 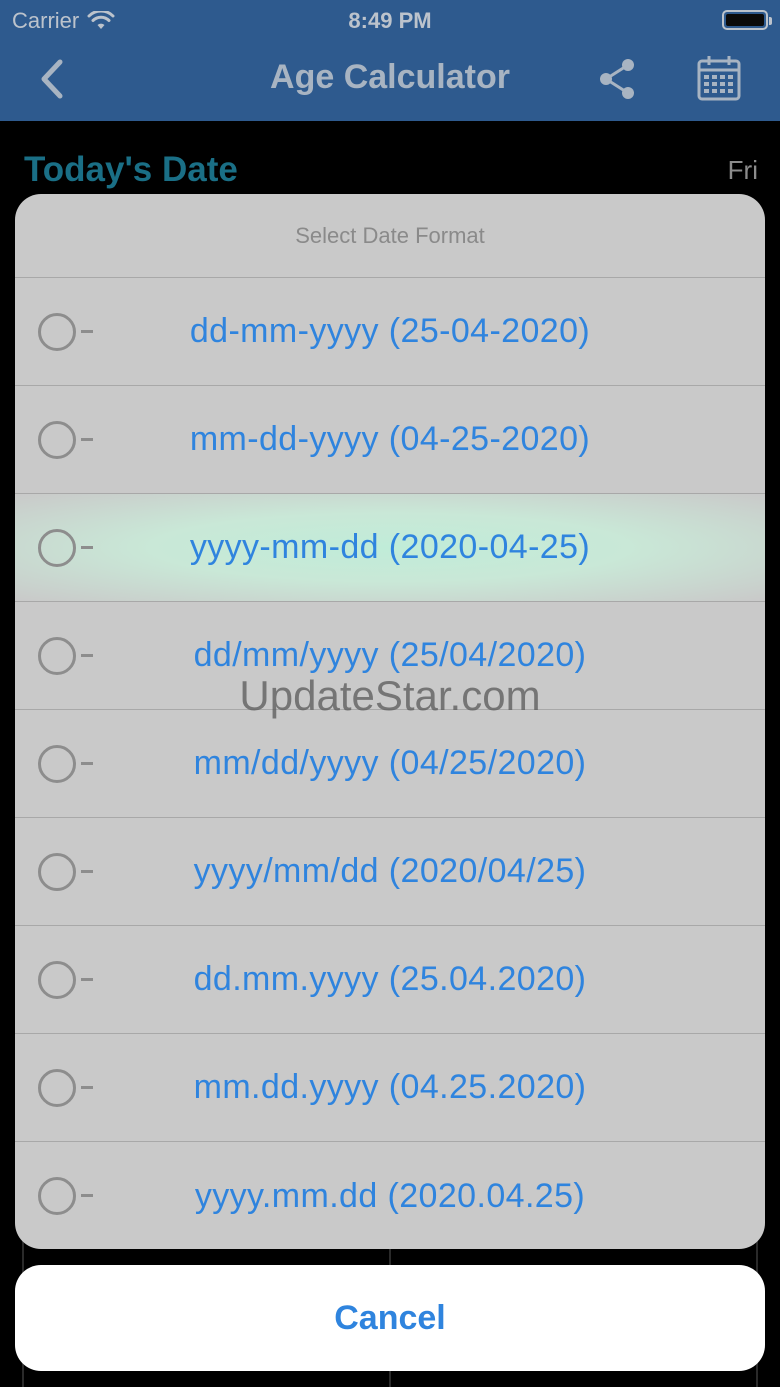 I want to click on format-option-label: dd/mm/yyyy (25/04/2020), so click(x=390, y=655).